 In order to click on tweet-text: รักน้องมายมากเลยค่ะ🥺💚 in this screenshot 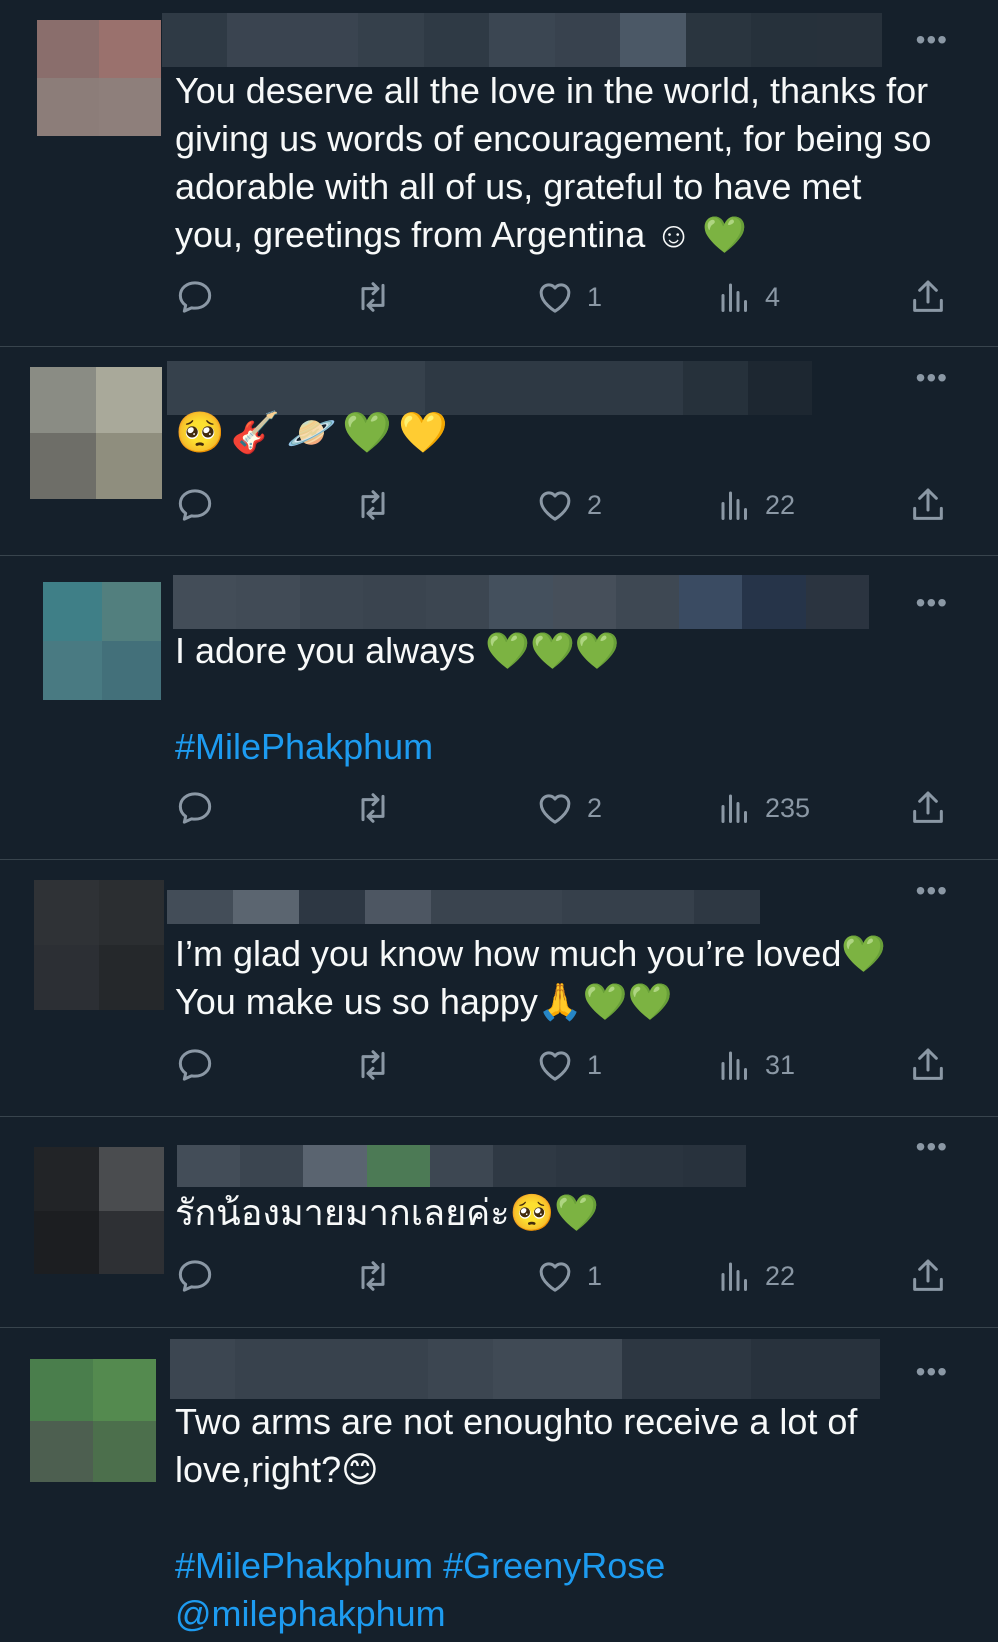, I will do `click(387, 1212)`.